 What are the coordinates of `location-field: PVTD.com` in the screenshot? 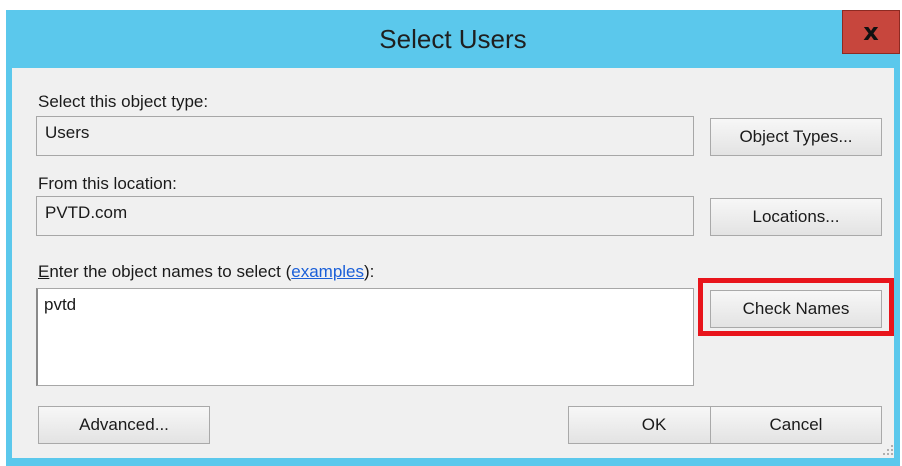 It's located at (365, 216).